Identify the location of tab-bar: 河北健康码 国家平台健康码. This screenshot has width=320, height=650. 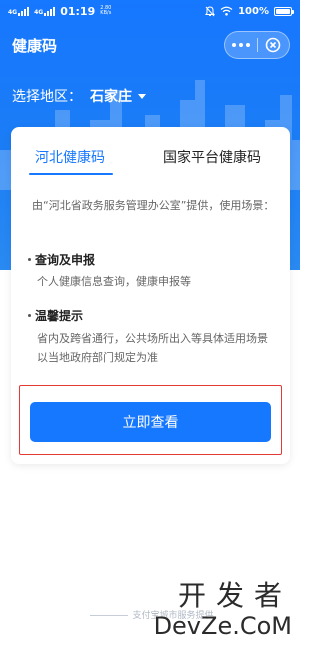
(150, 152).